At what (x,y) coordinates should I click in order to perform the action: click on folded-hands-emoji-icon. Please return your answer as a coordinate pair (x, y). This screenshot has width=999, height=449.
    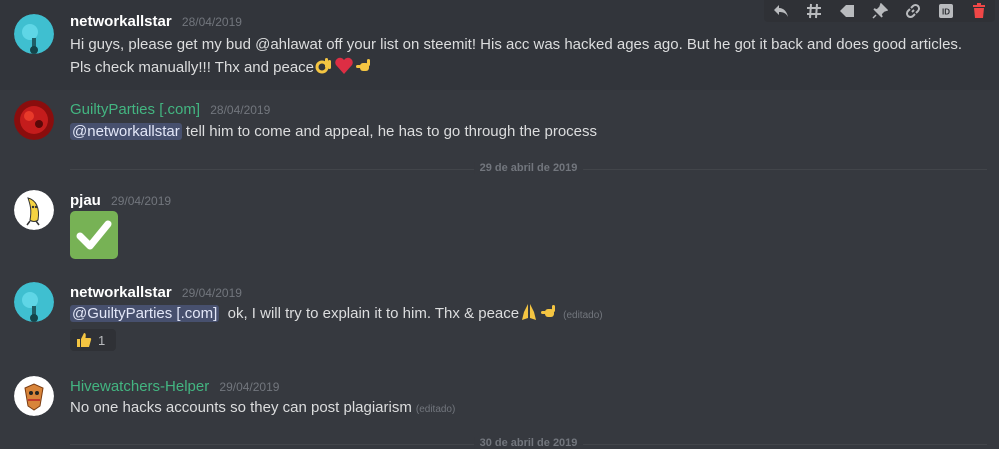
    Looking at the image, I should click on (529, 312).